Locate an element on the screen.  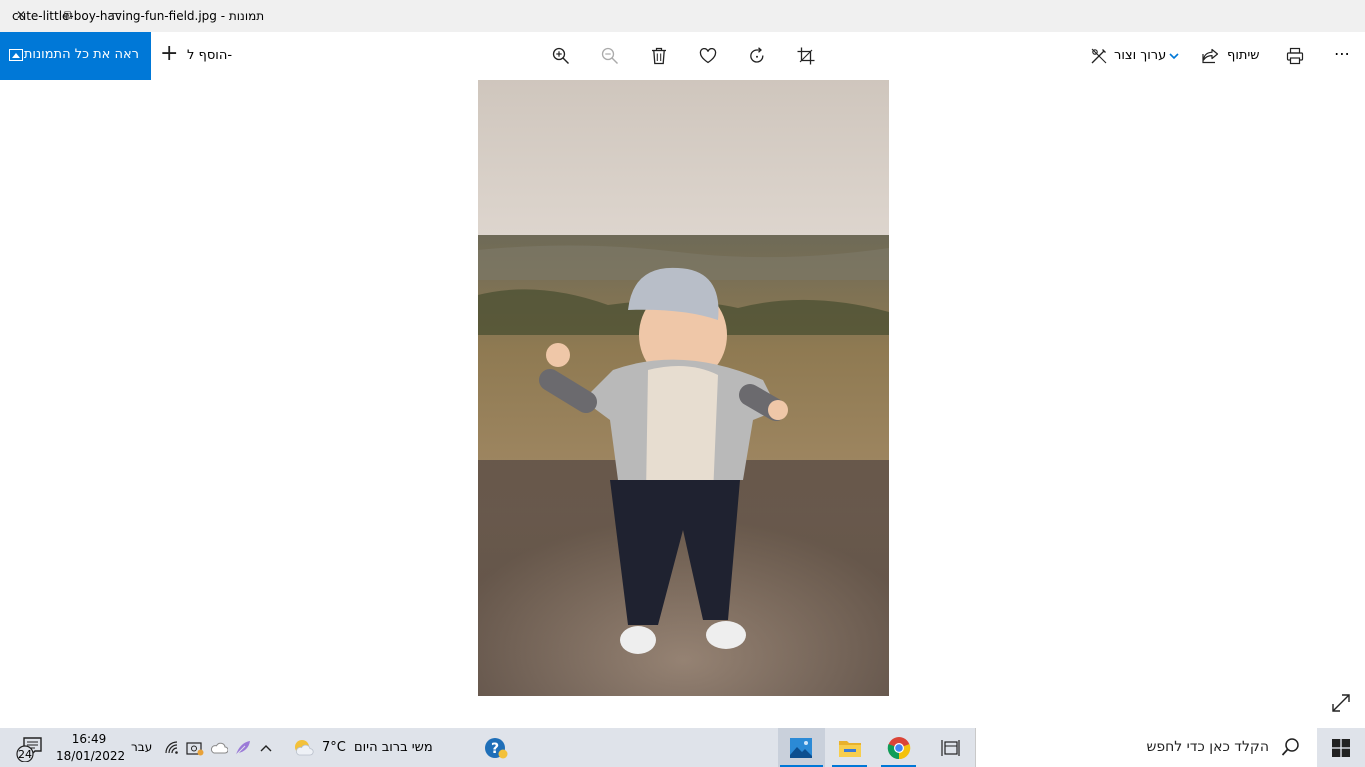
close-button: ✕ is located at coordinates (21, 15).